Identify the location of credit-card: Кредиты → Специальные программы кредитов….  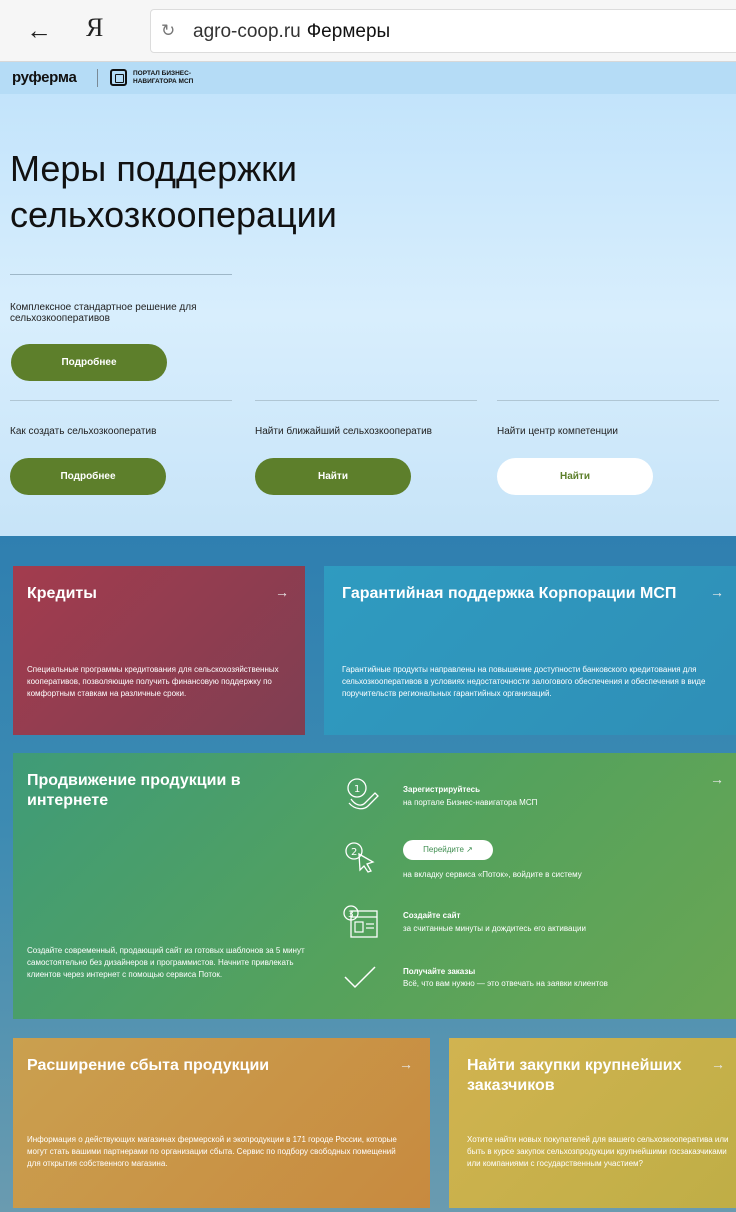
(159, 650).